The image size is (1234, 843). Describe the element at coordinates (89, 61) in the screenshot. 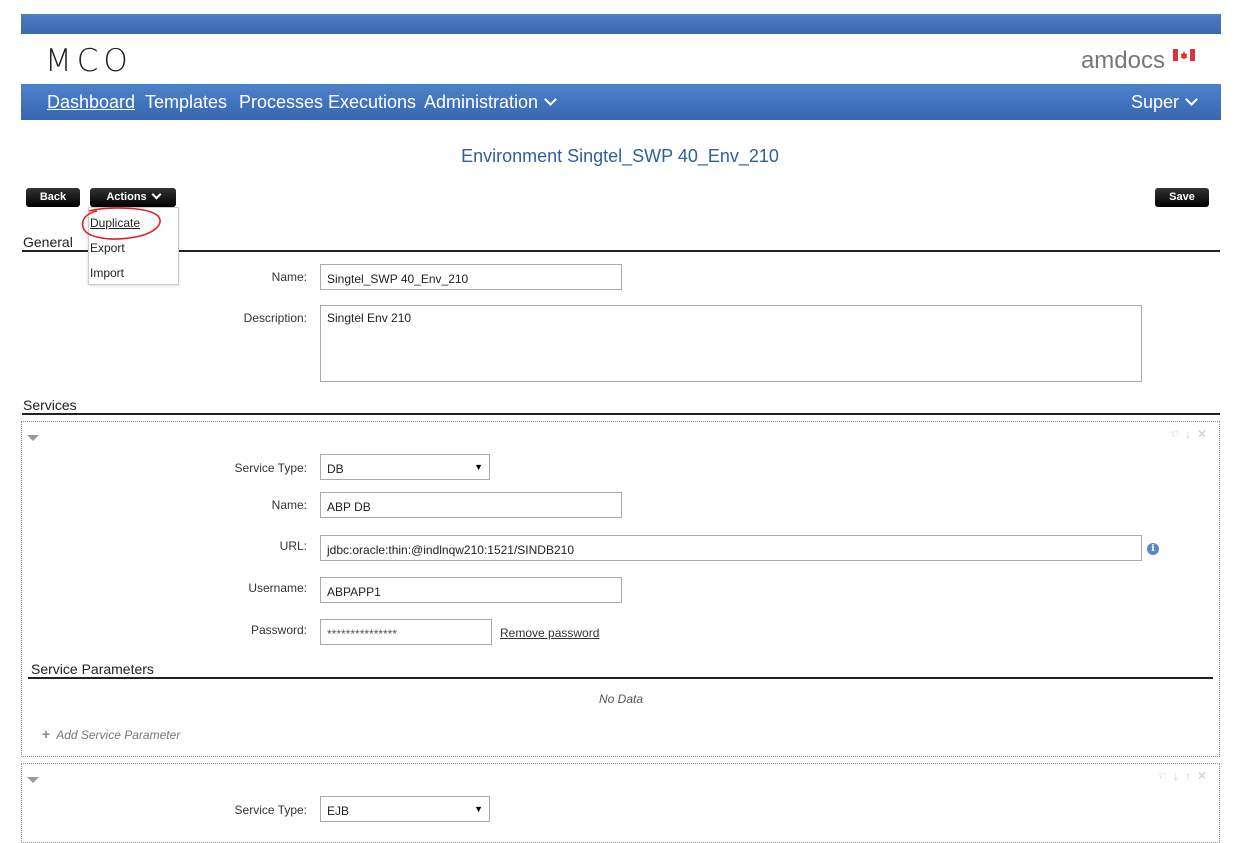

I see `mco-logo: MCO` at that location.